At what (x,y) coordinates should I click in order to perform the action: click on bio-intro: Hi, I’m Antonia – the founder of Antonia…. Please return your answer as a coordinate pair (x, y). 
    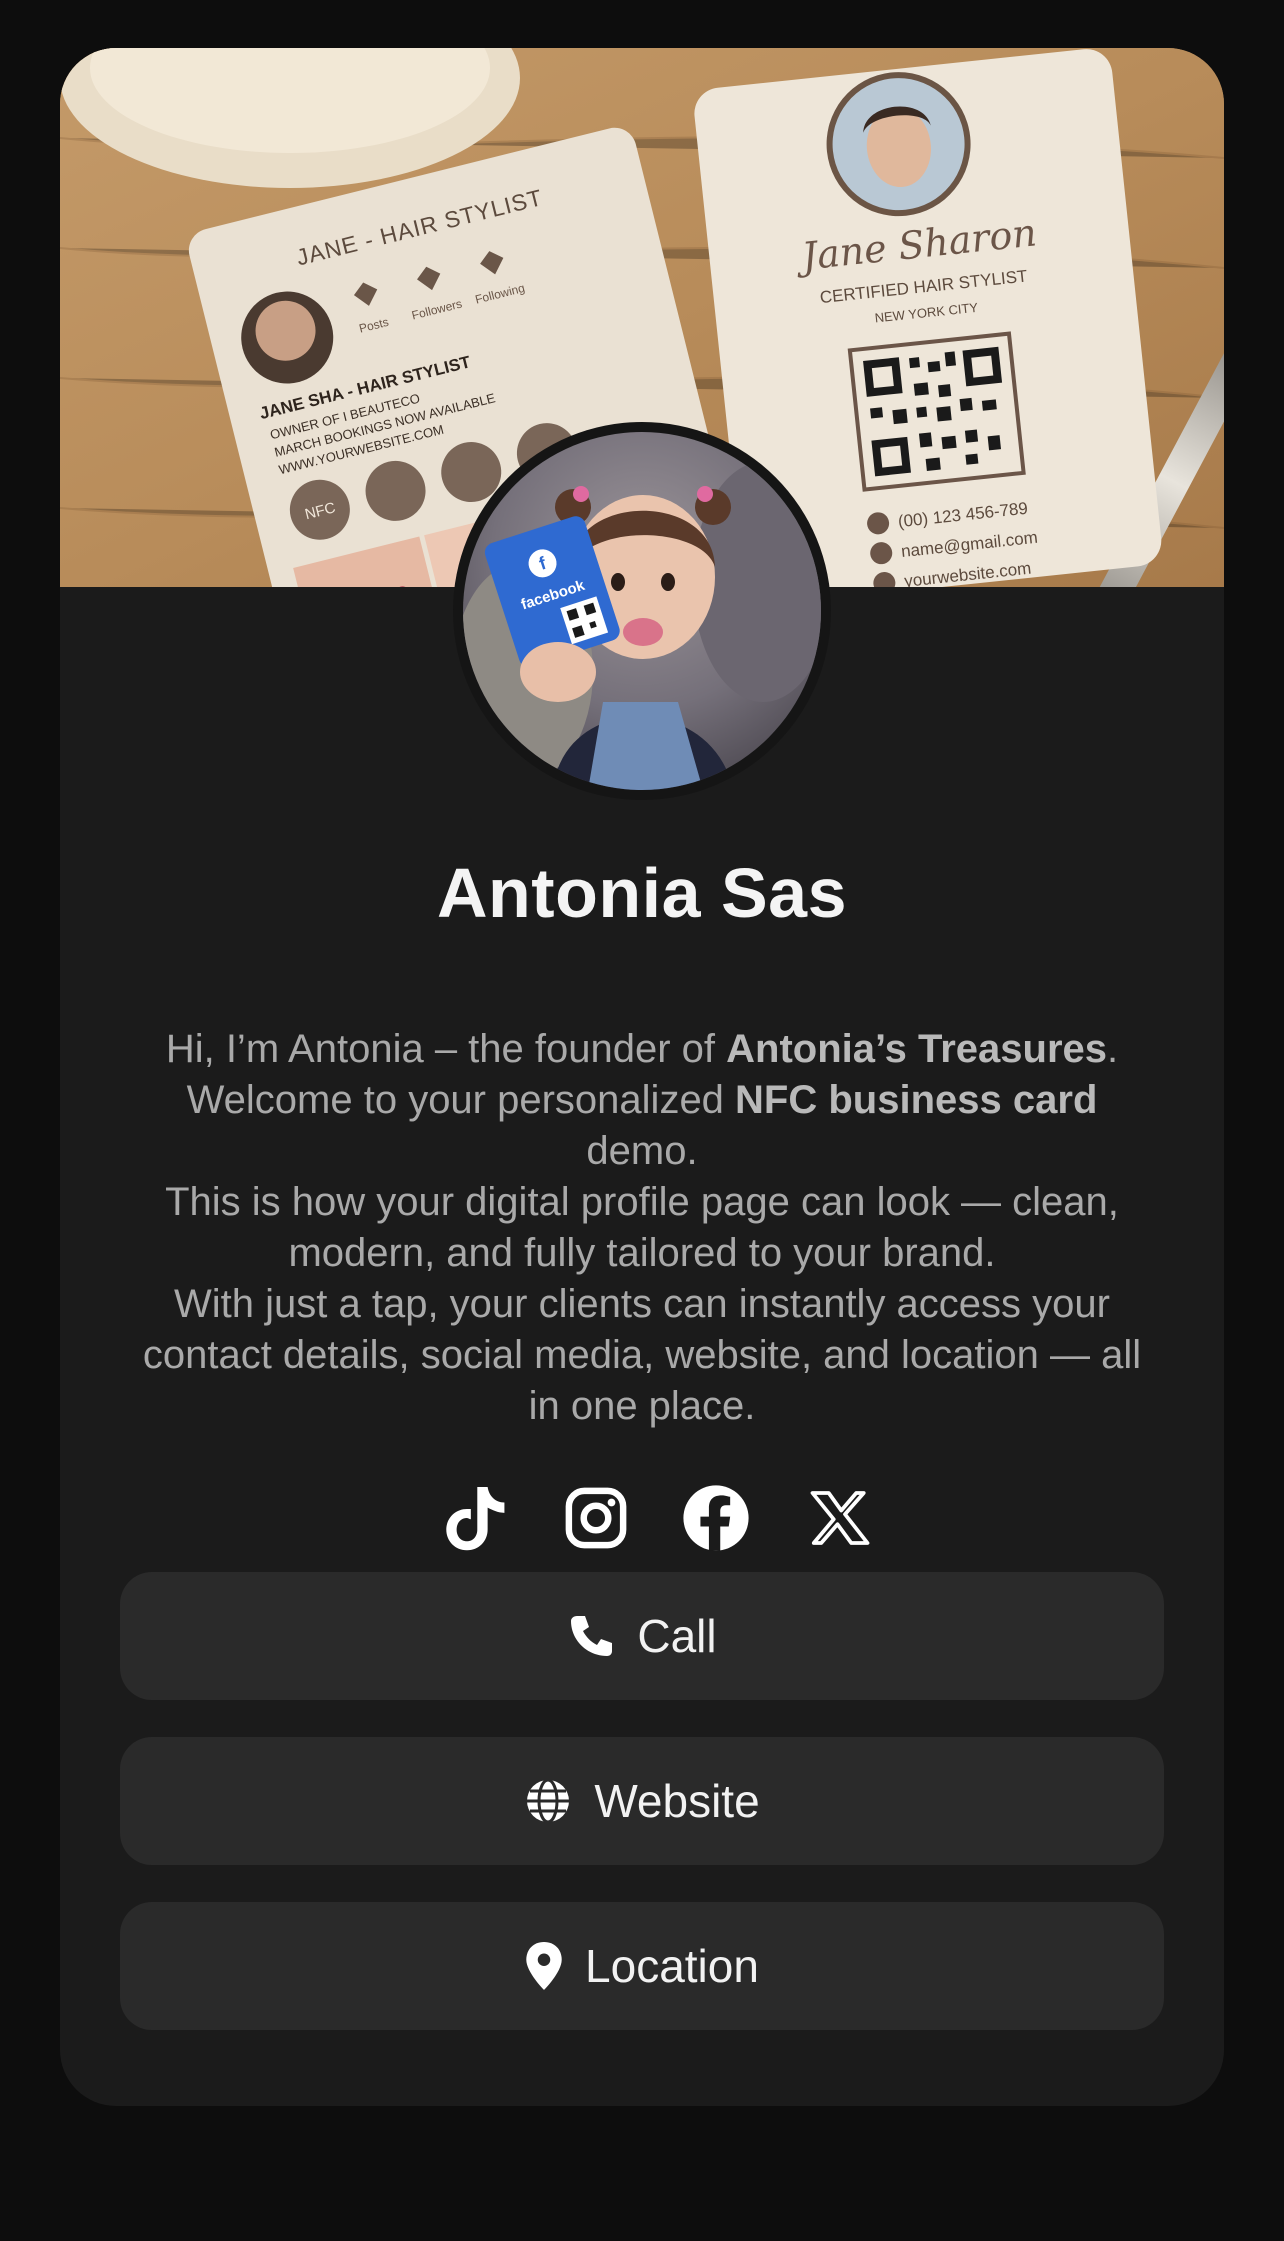
    Looking at the image, I should click on (642, 1100).